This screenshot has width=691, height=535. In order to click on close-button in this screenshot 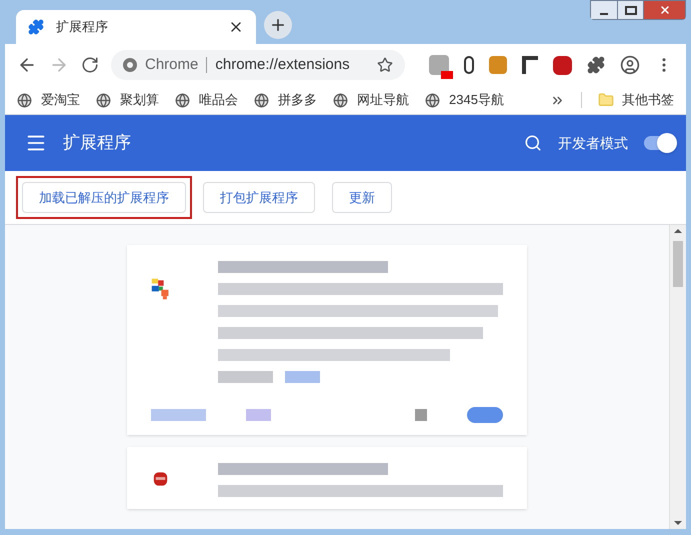, I will do `click(664, 10)`.